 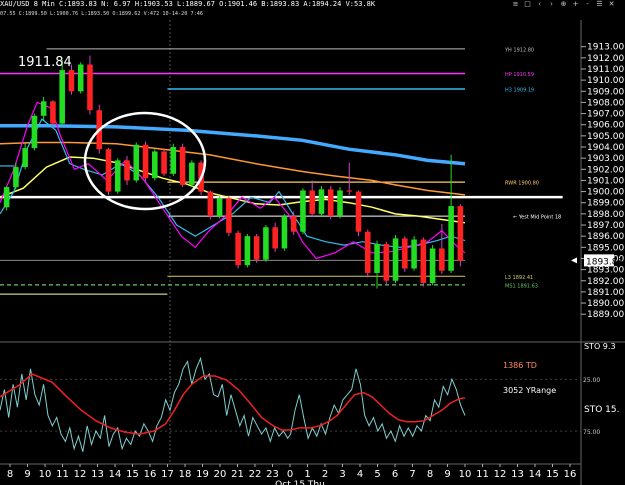 I want to click on window-control-2: ‹, so click(x=539, y=4).